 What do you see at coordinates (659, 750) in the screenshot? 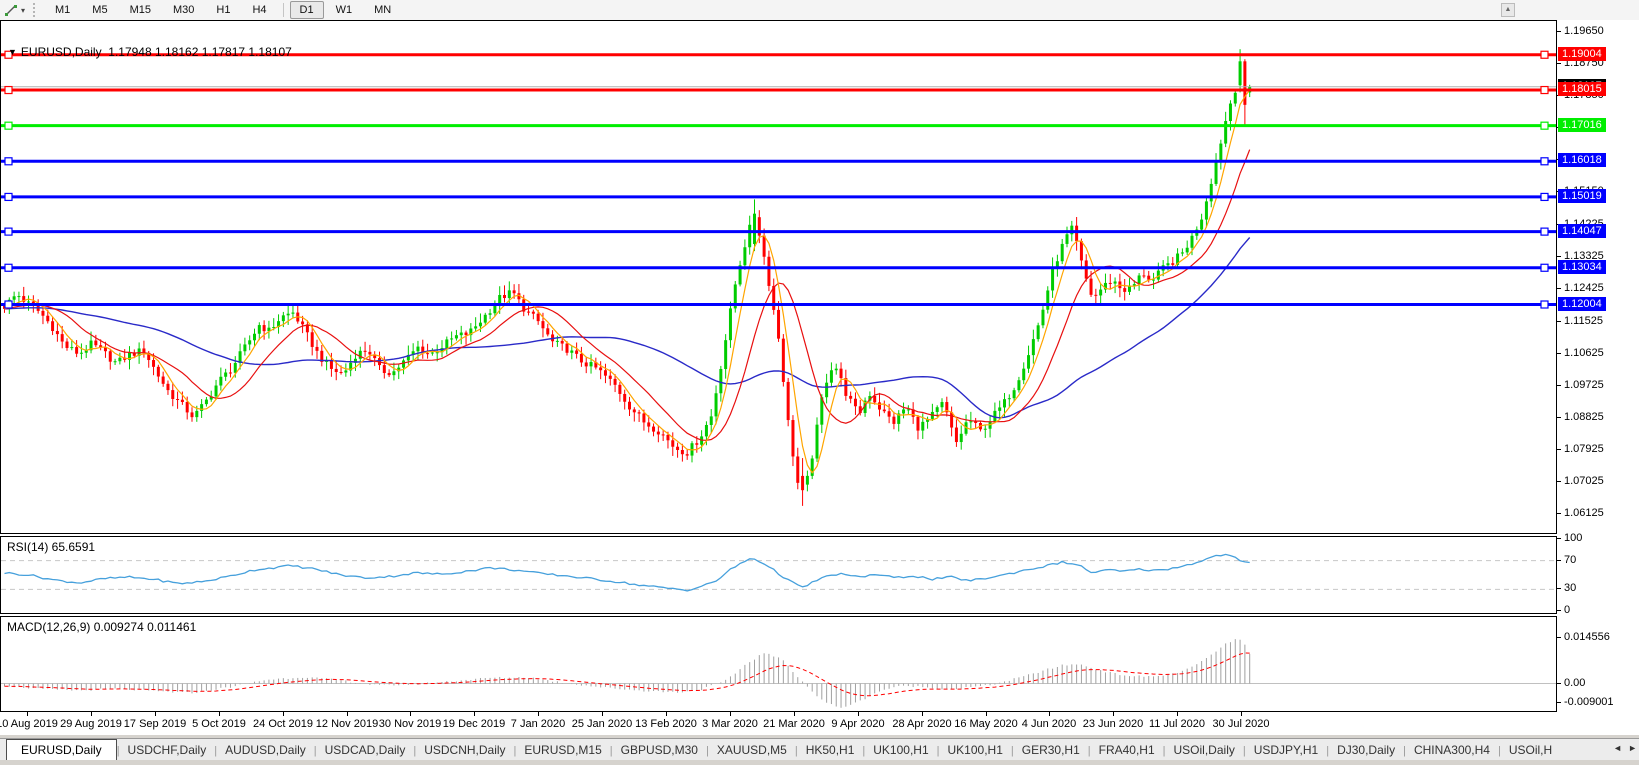
I see `chart-tab-gbpusd-m30: GBPUSD,M30` at bounding box center [659, 750].